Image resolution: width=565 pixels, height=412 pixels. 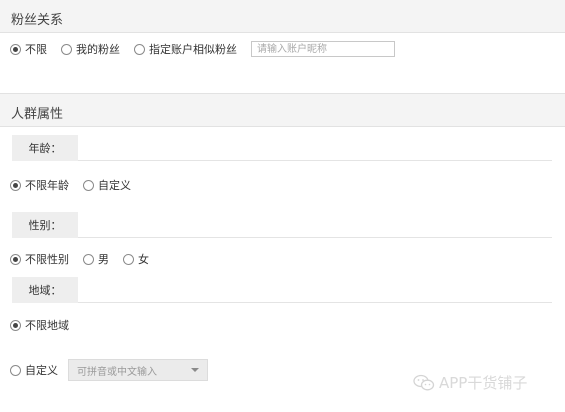 What do you see at coordinates (315, 160) in the screenshot?
I see `age-divider` at bounding box center [315, 160].